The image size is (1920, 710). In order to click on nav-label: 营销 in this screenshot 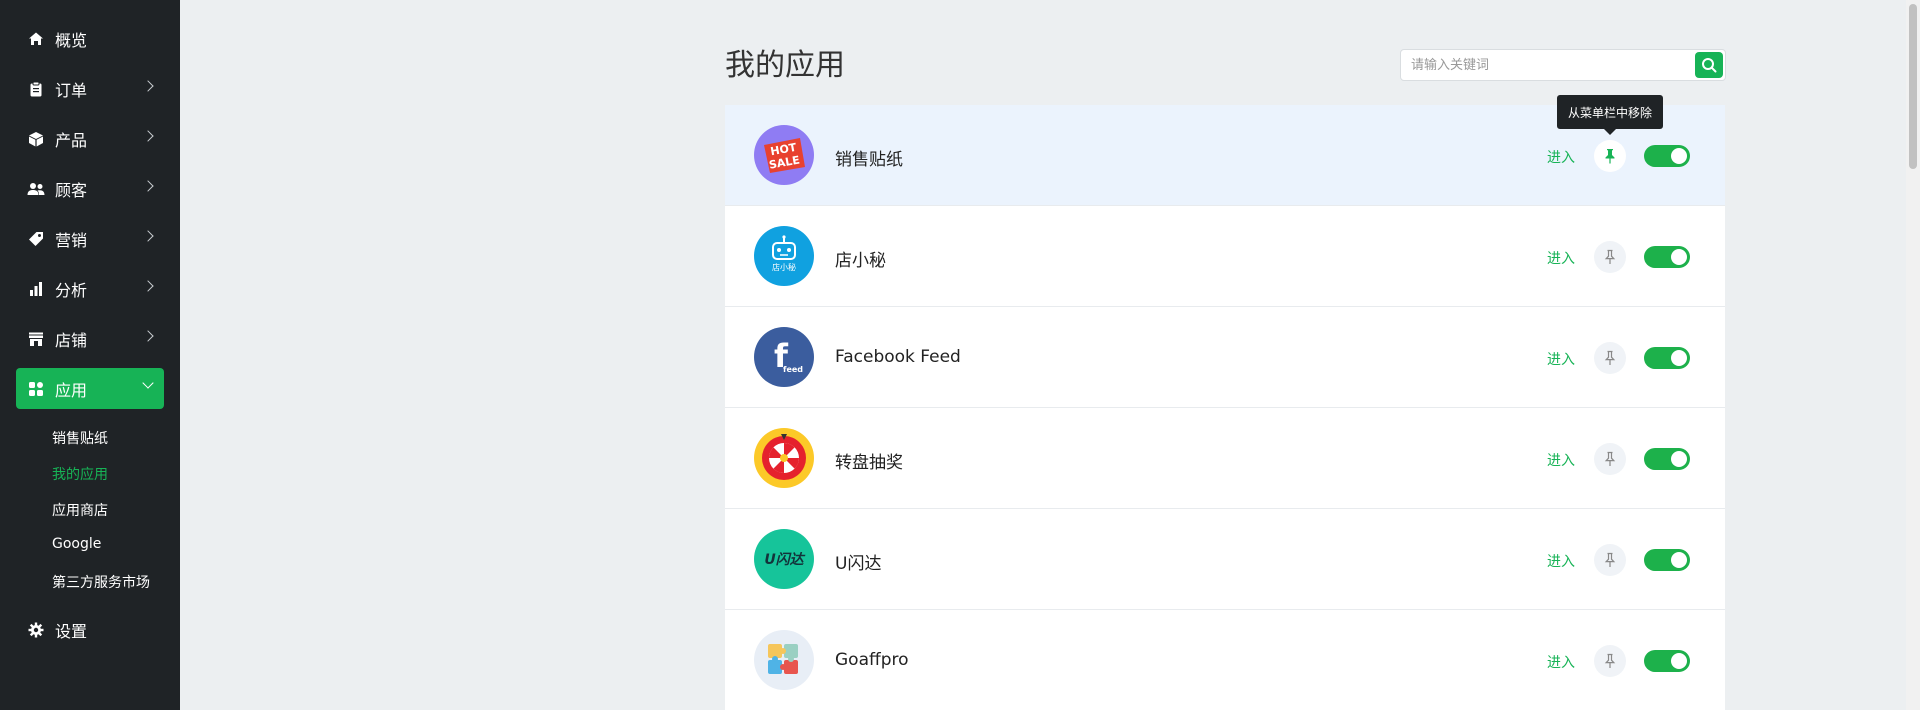, I will do `click(71, 240)`.